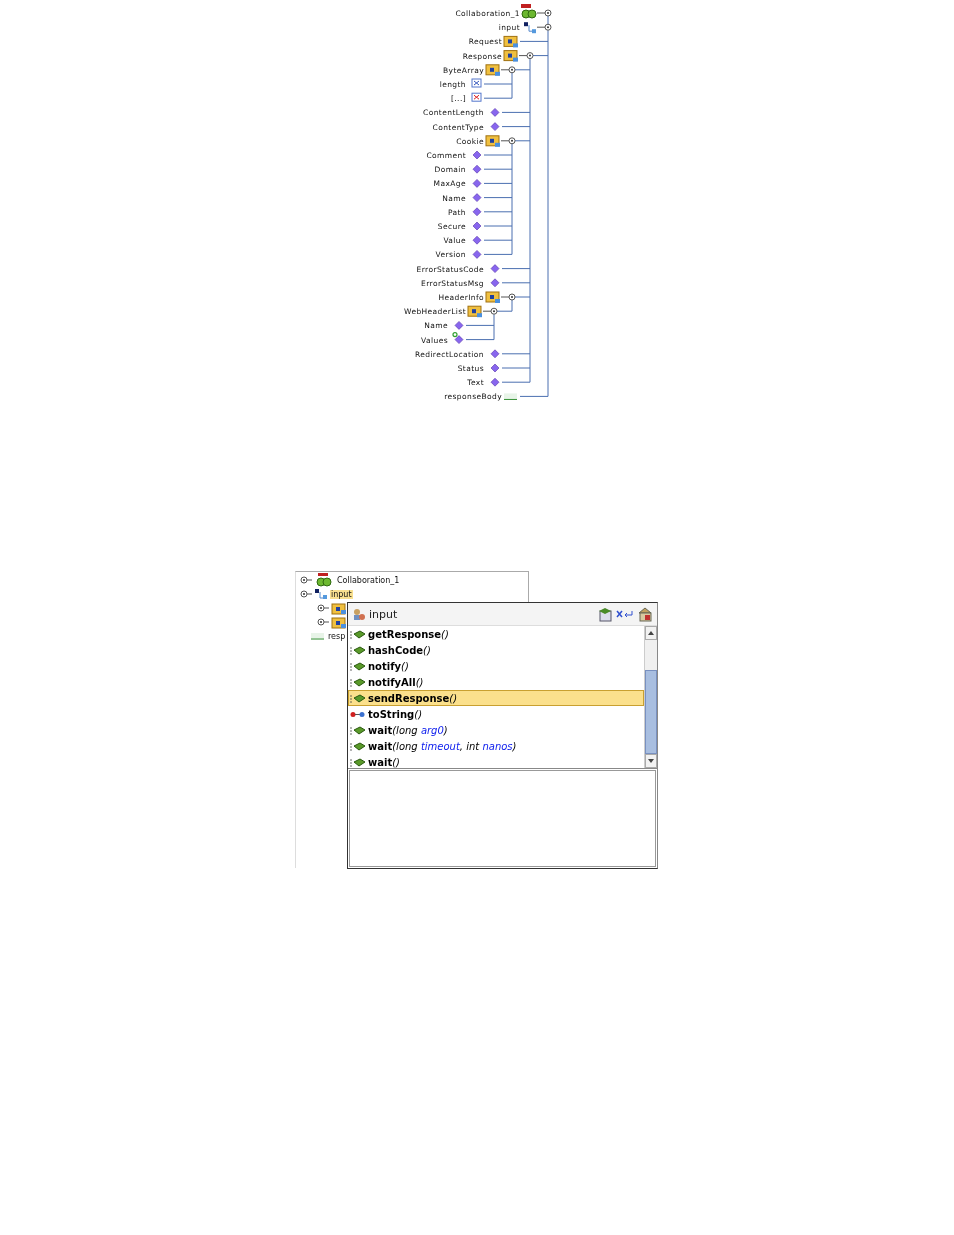  Describe the element at coordinates (496, 682) in the screenshot. I see `method-item: notifyAll()` at that location.